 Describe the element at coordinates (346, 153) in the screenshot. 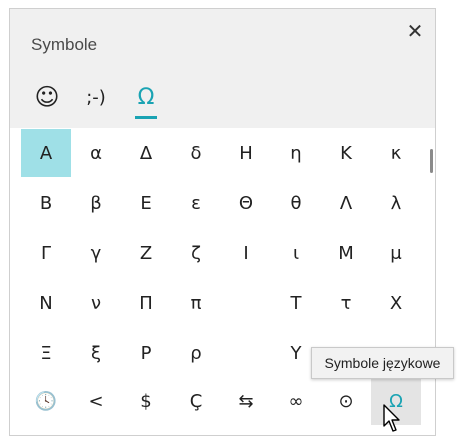

I see `symbol-cell: Κ` at that location.